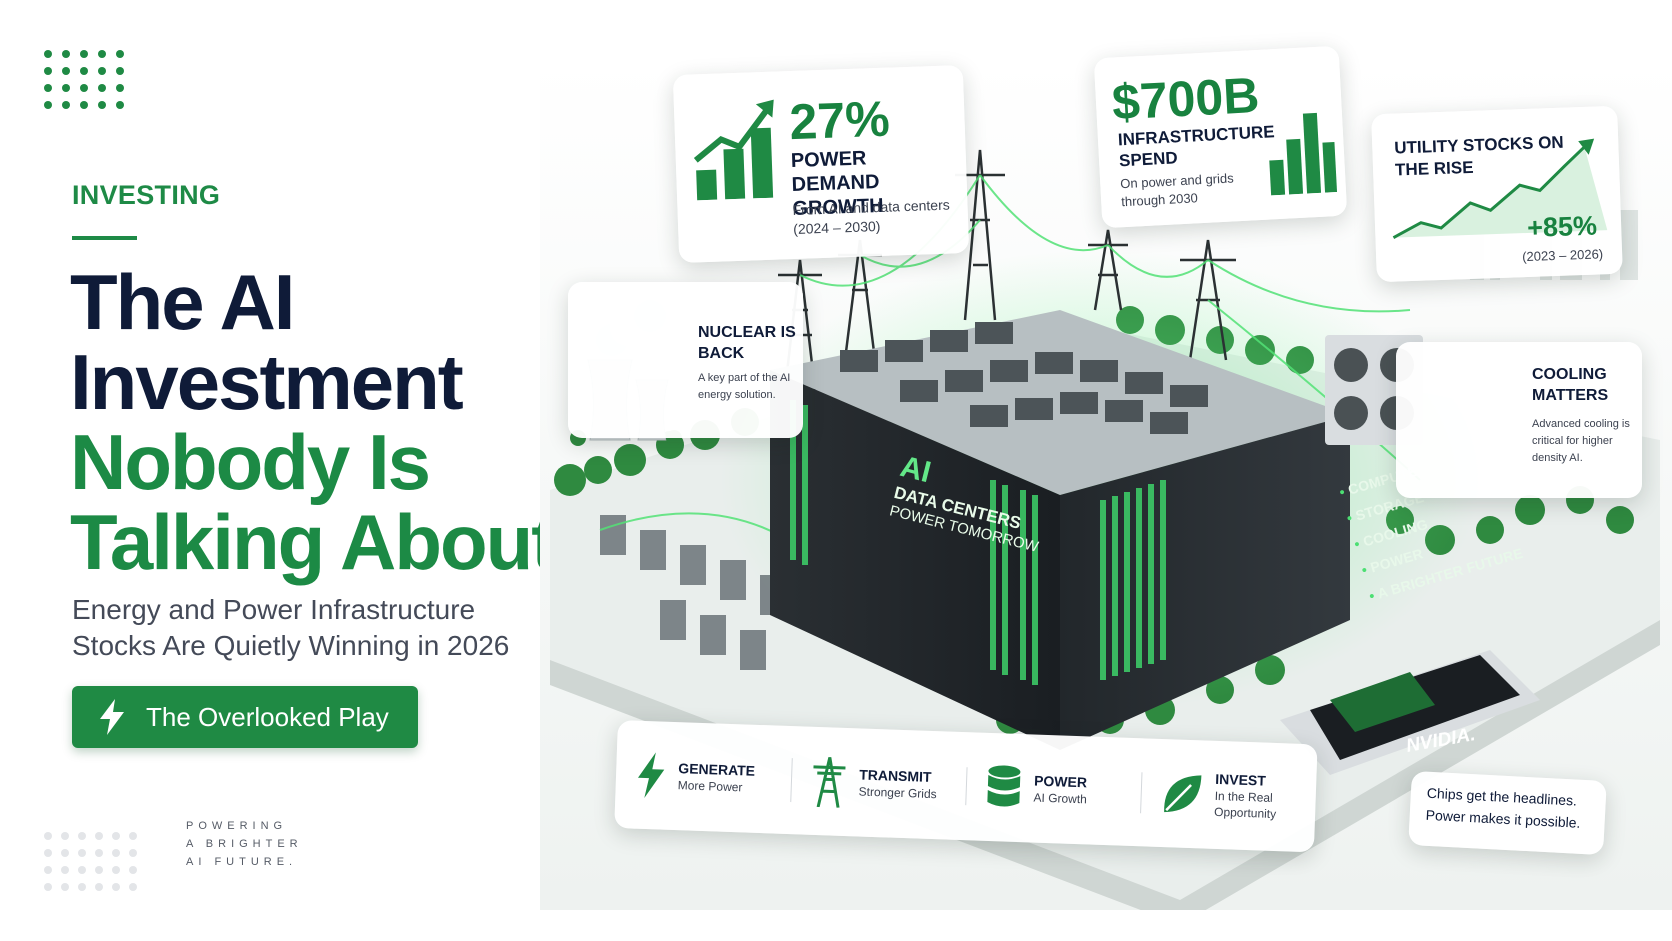  I want to click on pillar-generate: GENERATE More Power, so click(703, 777).